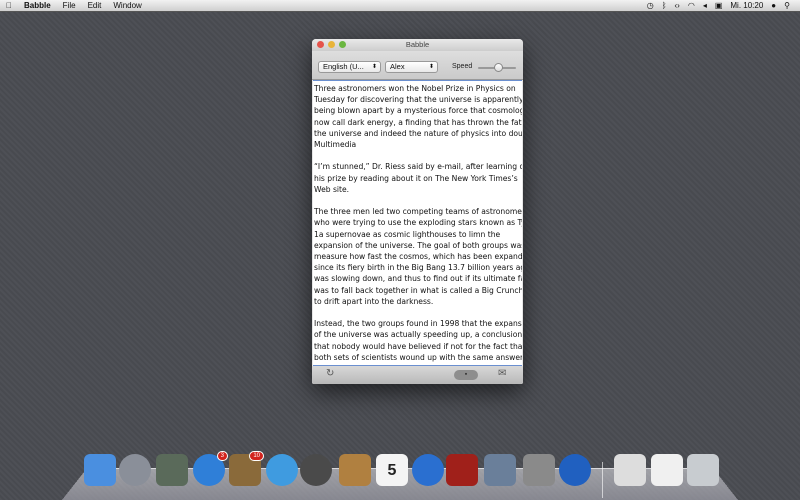  What do you see at coordinates (667, 470) in the screenshot?
I see `dock-file-icon` at bounding box center [667, 470].